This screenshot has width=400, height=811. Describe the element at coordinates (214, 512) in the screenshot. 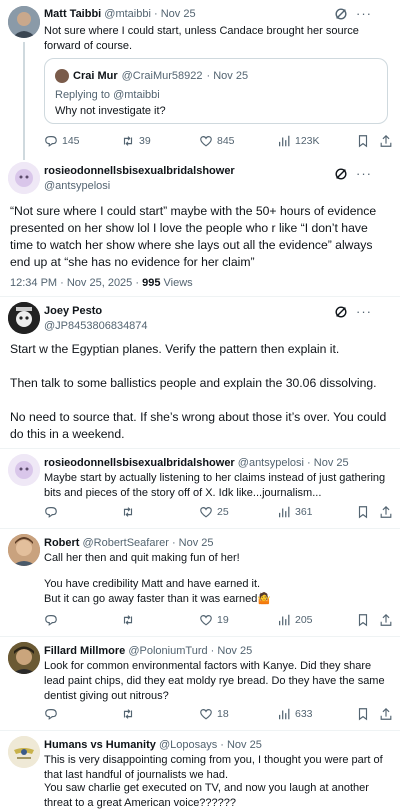

I see `like-button: 25` at that location.